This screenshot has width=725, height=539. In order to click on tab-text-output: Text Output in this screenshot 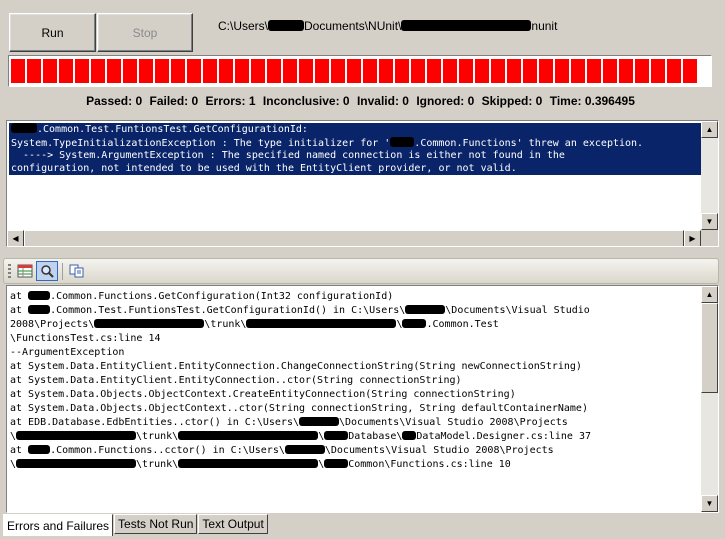, I will do `click(233, 524)`.